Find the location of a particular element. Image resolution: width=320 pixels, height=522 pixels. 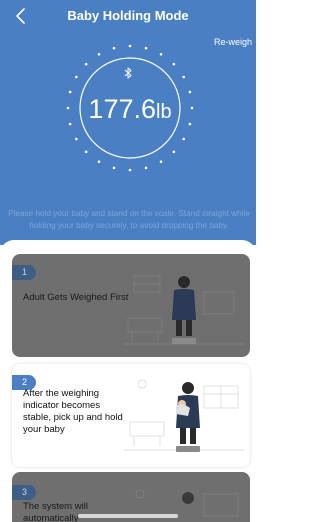

weight-value: 177.6 is located at coordinates (122, 109).